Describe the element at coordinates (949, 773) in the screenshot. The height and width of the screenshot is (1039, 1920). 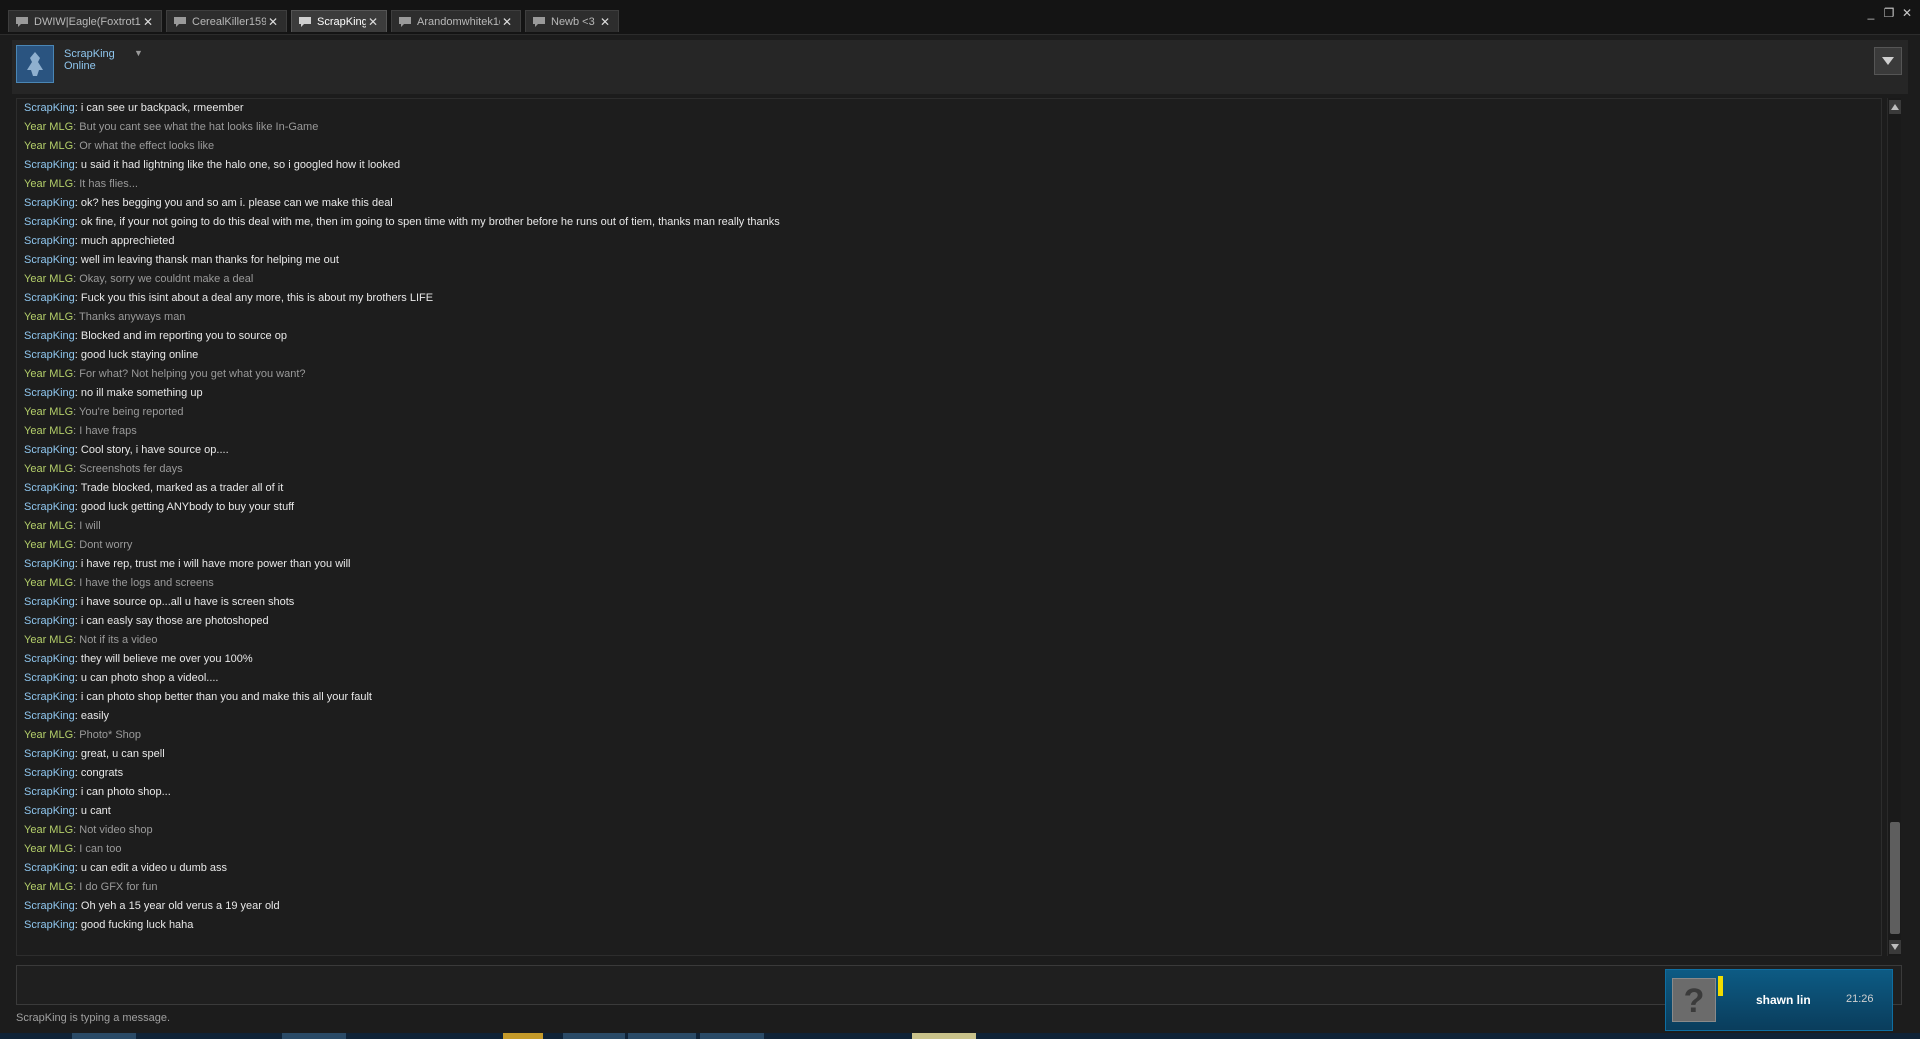
I see `chat-message: ScrapKing: congrats` at that location.